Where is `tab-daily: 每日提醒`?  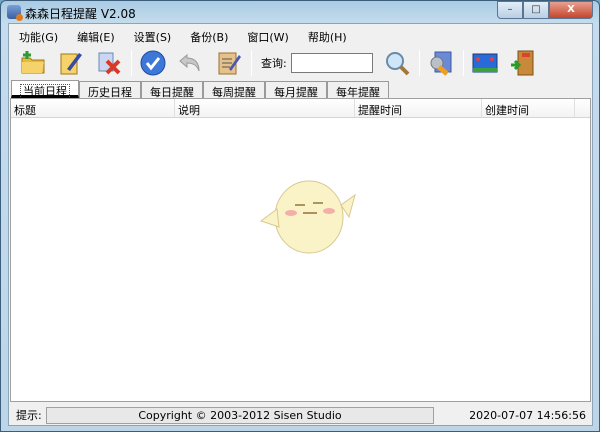
tab-daily: 每日提醒 is located at coordinates (172, 90).